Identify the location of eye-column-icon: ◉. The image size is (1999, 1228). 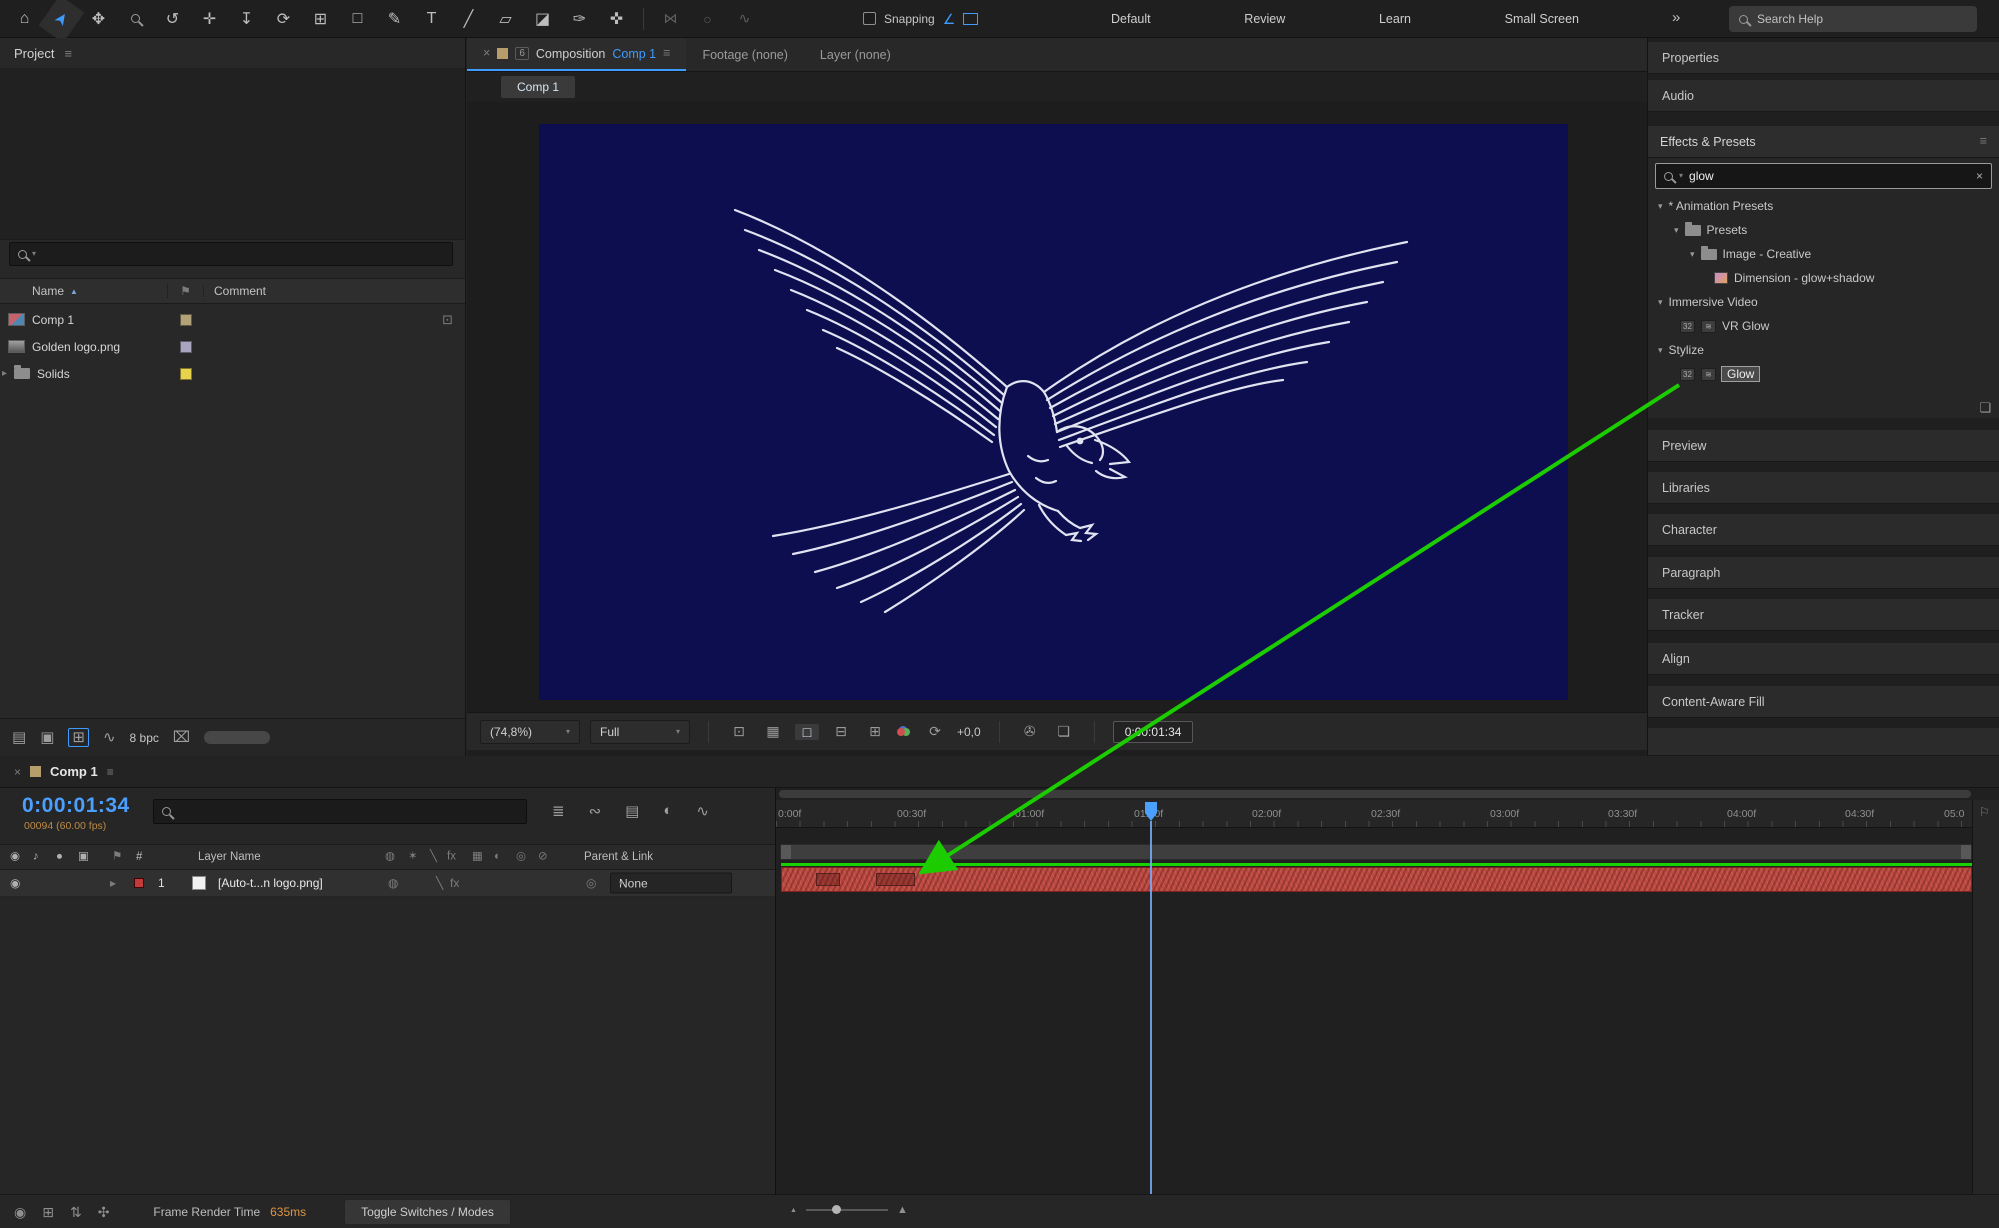
(15, 857).